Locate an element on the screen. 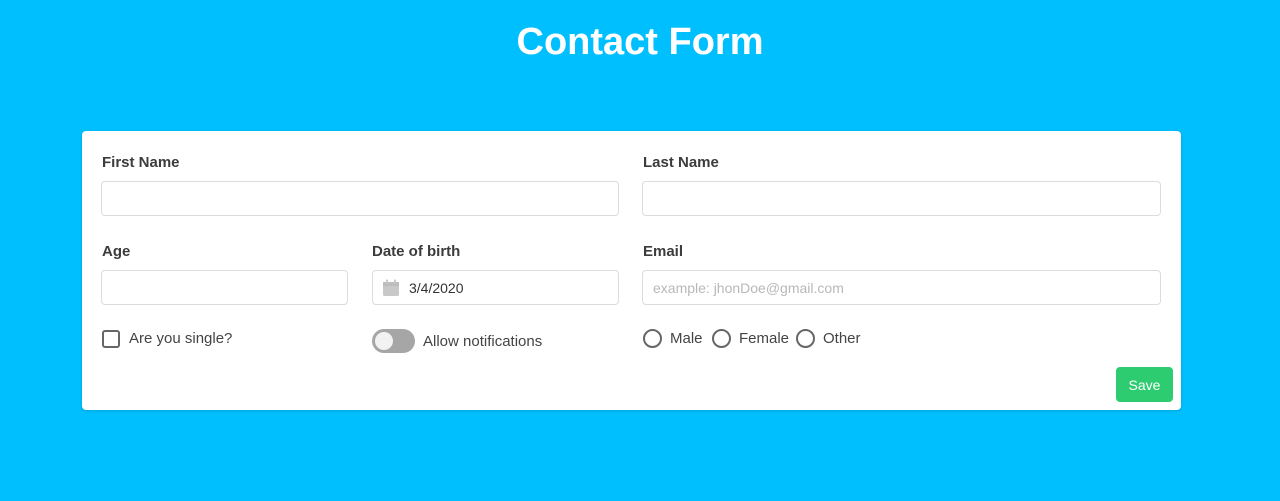  last-name-label: Last Name is located at coordinates (681, 162).